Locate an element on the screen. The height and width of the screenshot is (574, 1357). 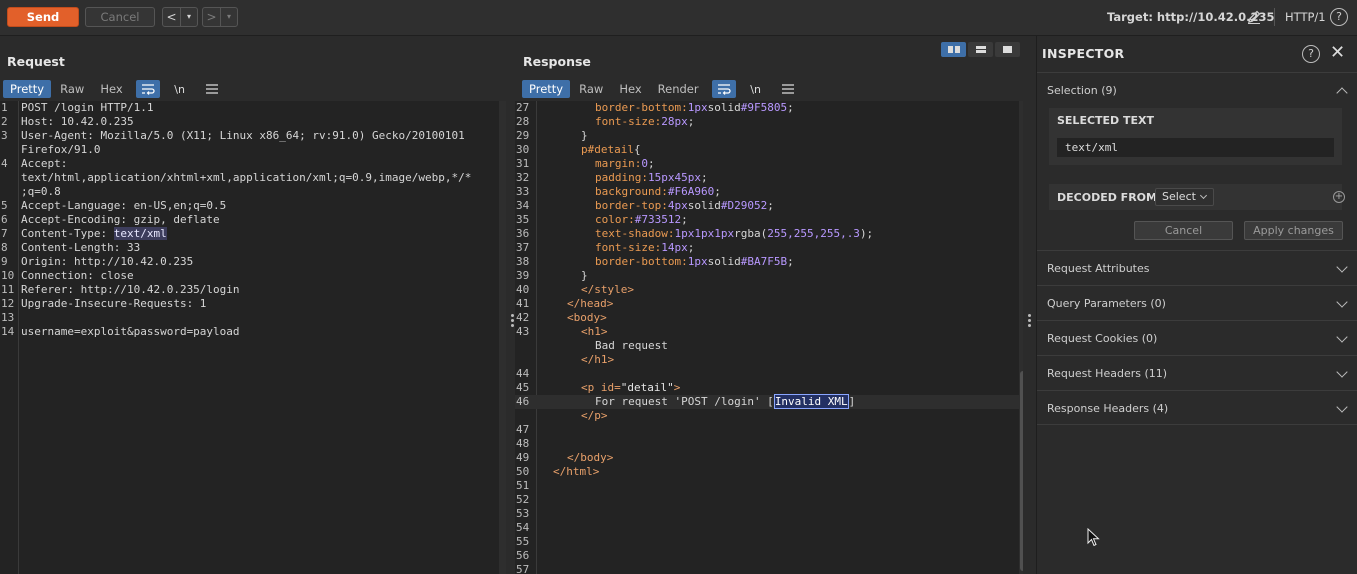
response-line: 44 is located at coordinates (767, 374).